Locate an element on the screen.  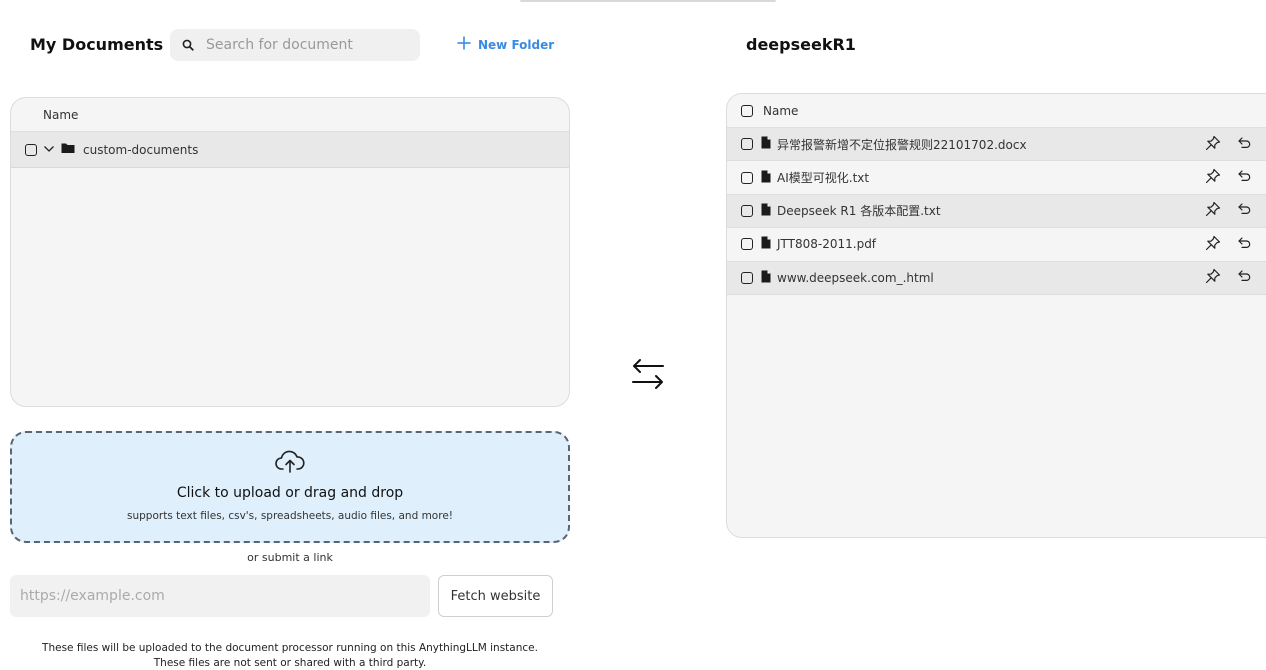
workspace-title: deepseekR1 is located at coordinates (801, 44).